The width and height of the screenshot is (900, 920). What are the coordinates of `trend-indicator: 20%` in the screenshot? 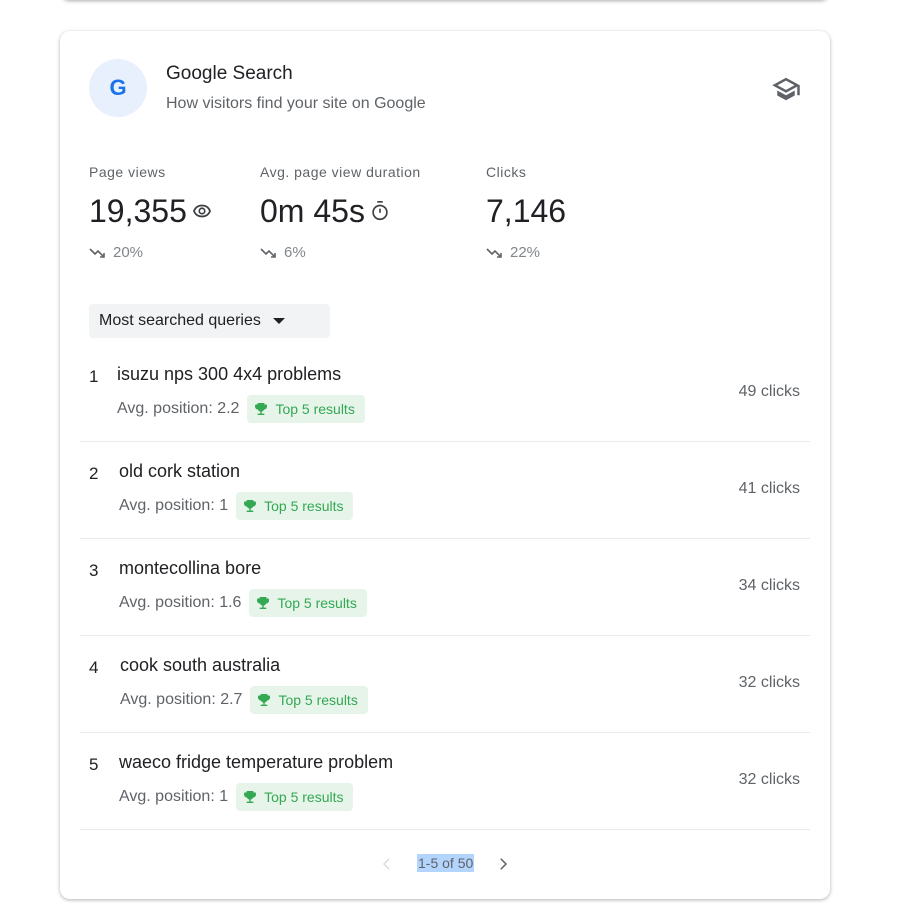 It's located at (151, 252).